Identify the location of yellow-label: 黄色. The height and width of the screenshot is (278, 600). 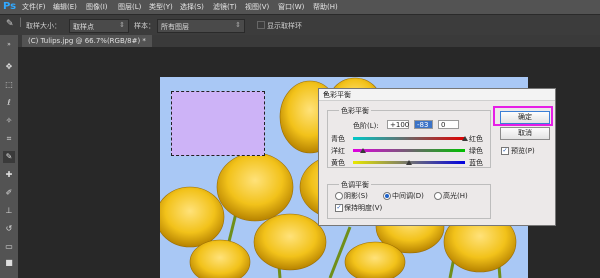
(338, 163).